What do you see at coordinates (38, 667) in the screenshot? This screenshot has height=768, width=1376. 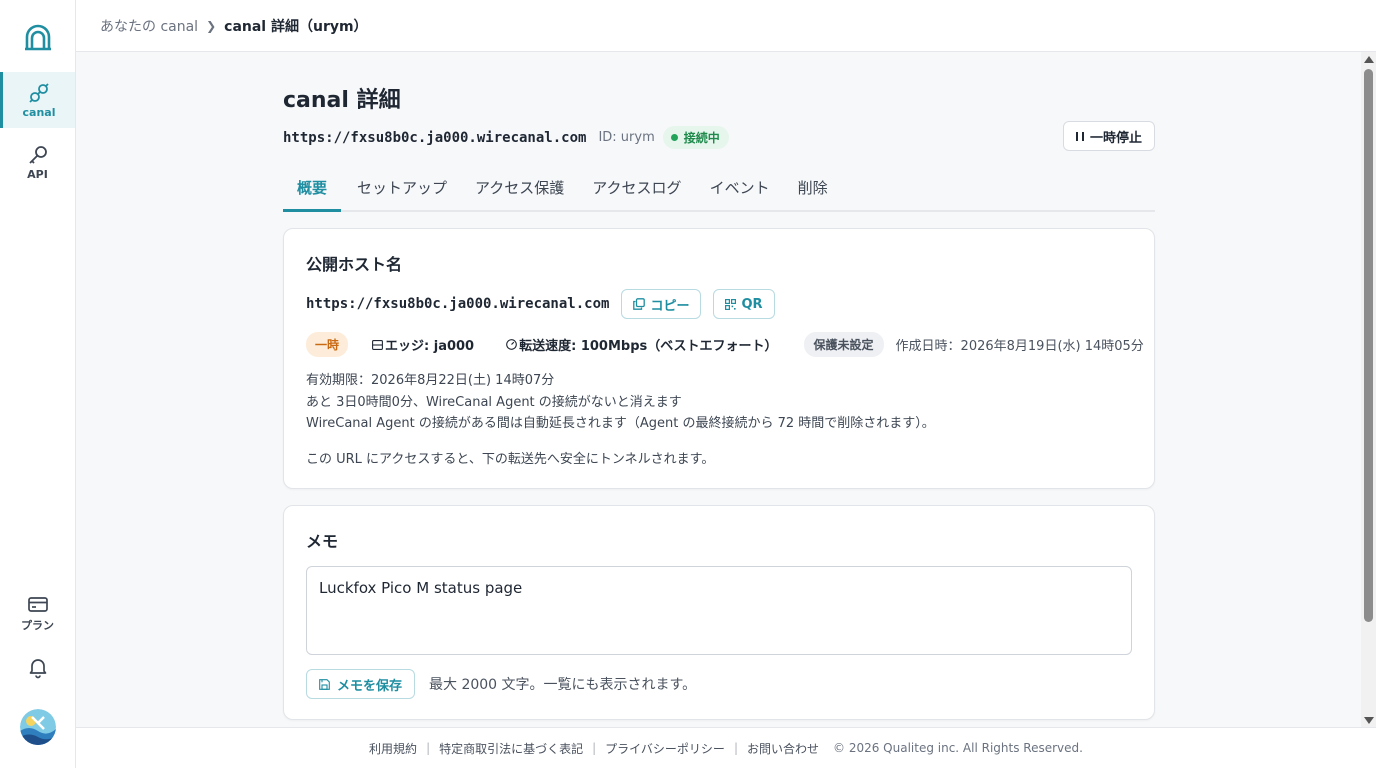 I see `bell-icon` at bounding box center [38, 667].